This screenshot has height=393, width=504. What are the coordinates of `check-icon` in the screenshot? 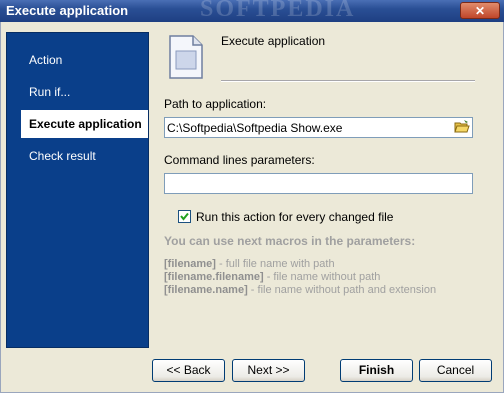 It's located at (184, 216).